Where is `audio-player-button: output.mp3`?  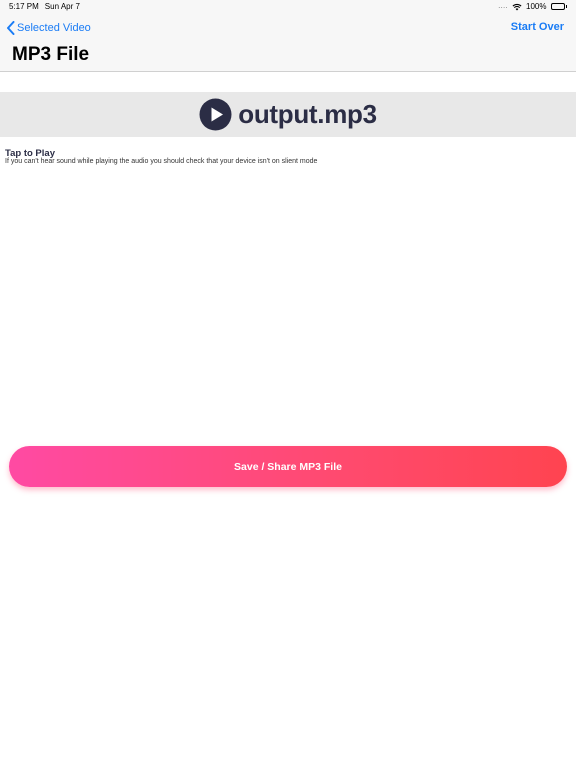
audio-player-button: output.mp3 is located at coordinates (288, 114).